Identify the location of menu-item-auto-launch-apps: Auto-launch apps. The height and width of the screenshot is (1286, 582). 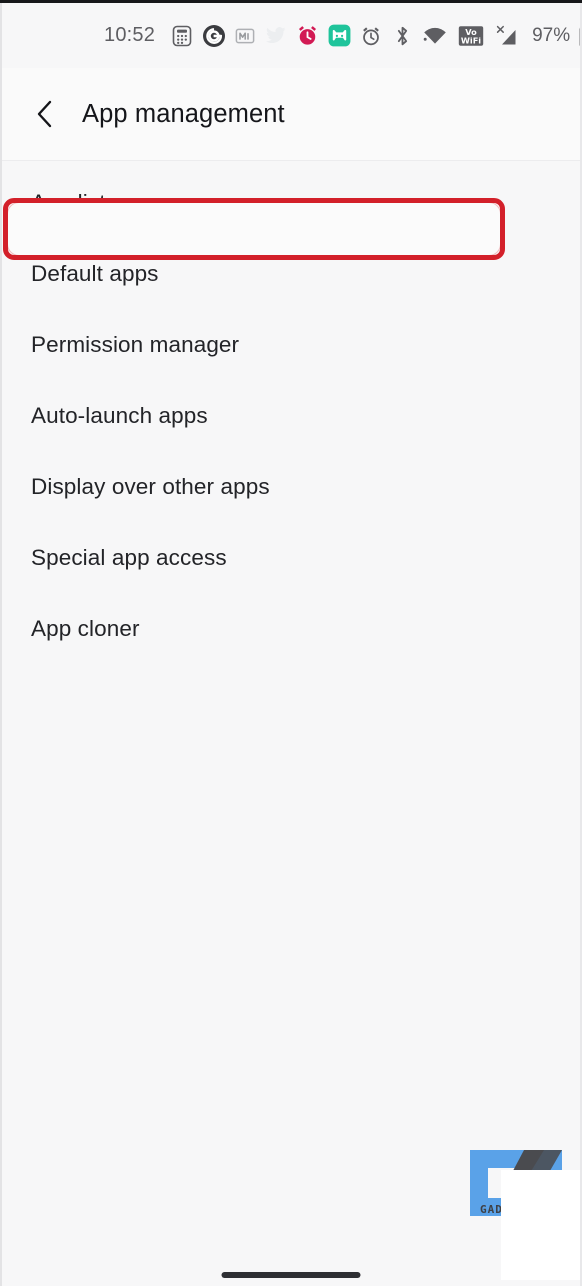
(291, 415).